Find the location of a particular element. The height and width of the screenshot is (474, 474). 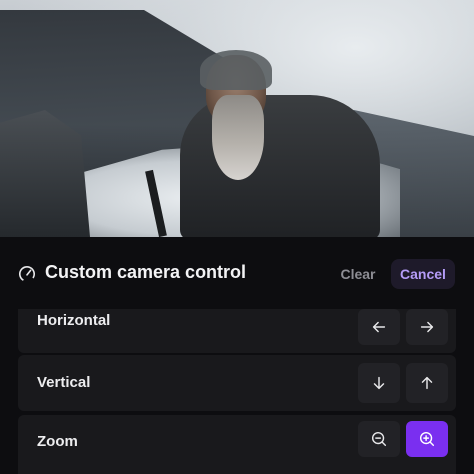

vertical-control-row: Vertical is located at coordinates (237, 383).